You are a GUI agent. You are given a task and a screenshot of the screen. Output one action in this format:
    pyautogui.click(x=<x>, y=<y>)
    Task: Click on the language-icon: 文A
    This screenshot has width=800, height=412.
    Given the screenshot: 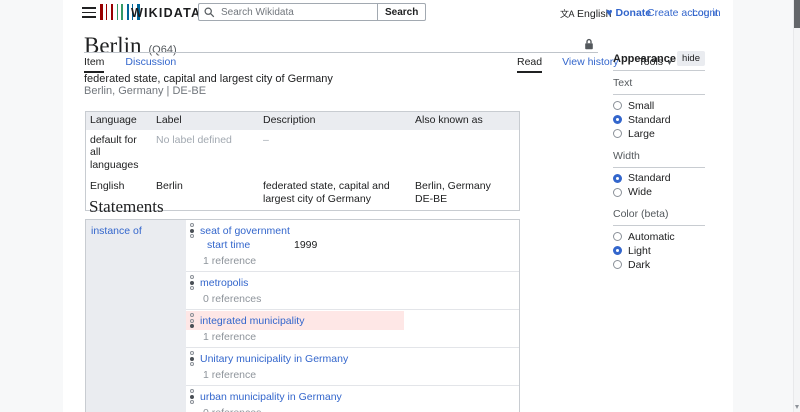 What is the action you would take?
    pyautogui.click(x=567, y=14)
    